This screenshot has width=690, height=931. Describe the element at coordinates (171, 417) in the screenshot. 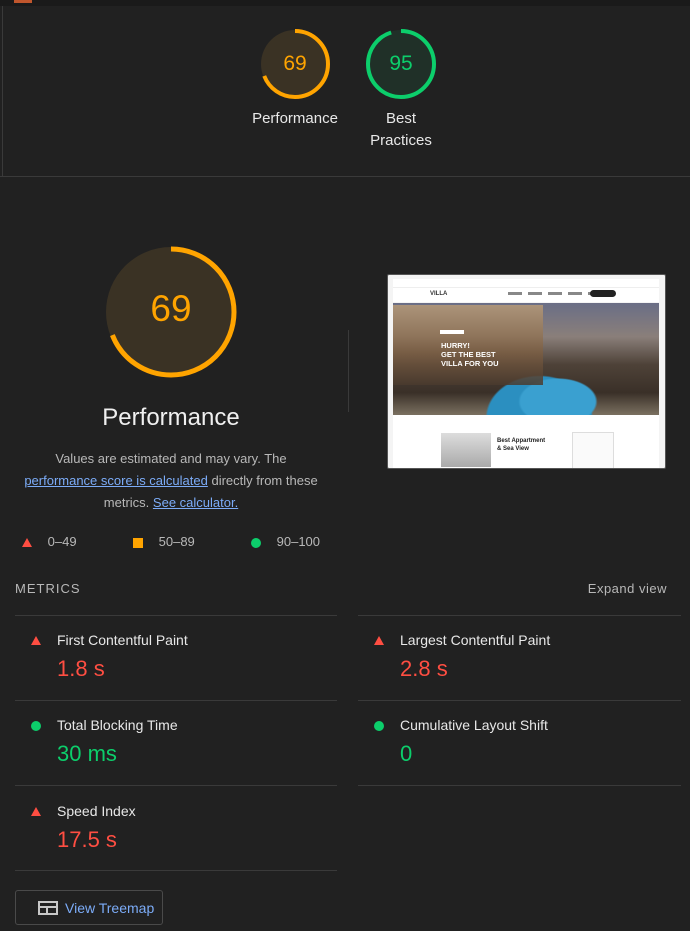

I see `performance-title: Performance` at that location.